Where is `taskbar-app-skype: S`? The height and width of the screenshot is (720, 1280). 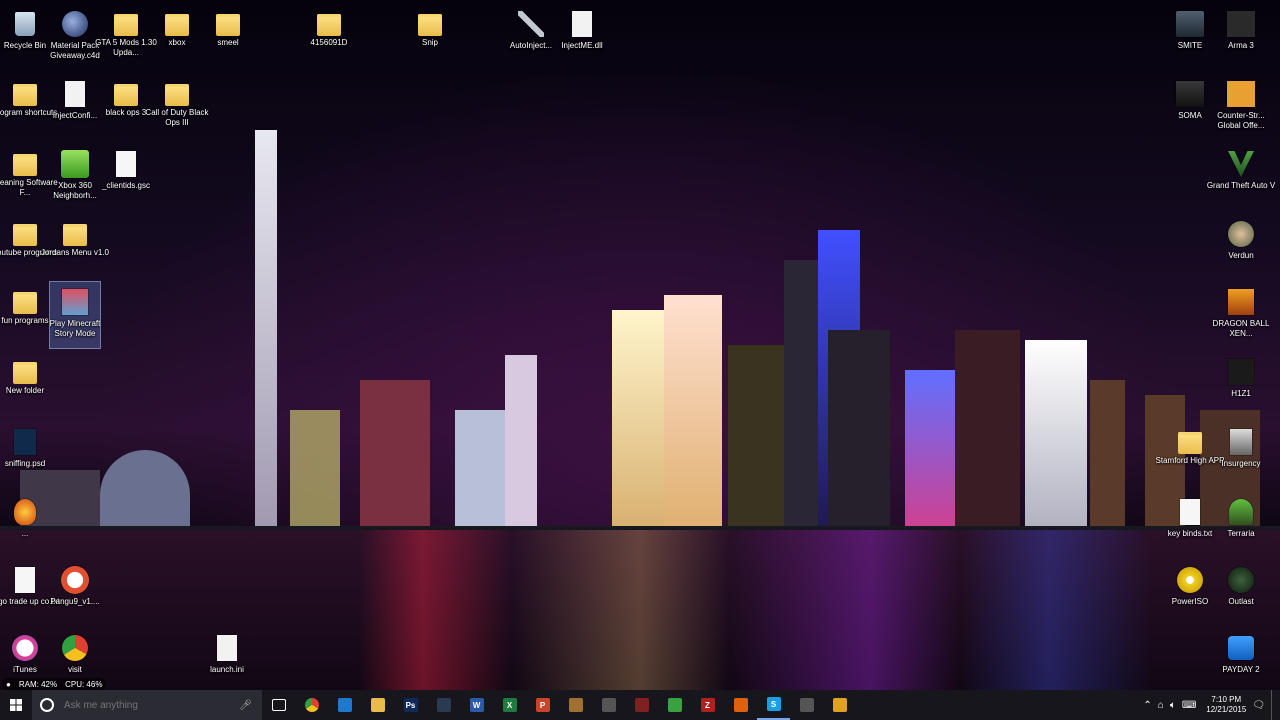
taskbar-app-skype: S is located at coordinates (773, 705).